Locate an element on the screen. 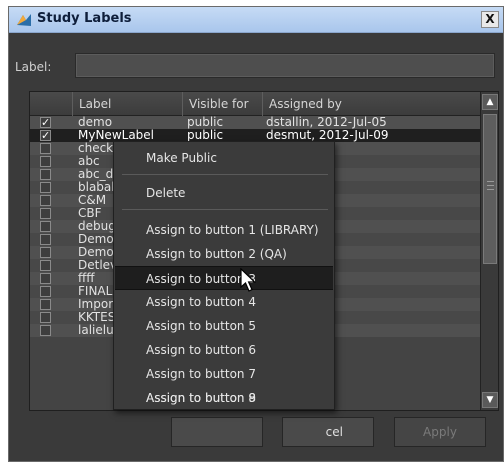  header-visible-for: Visible for is located at coordinates (222, 104).